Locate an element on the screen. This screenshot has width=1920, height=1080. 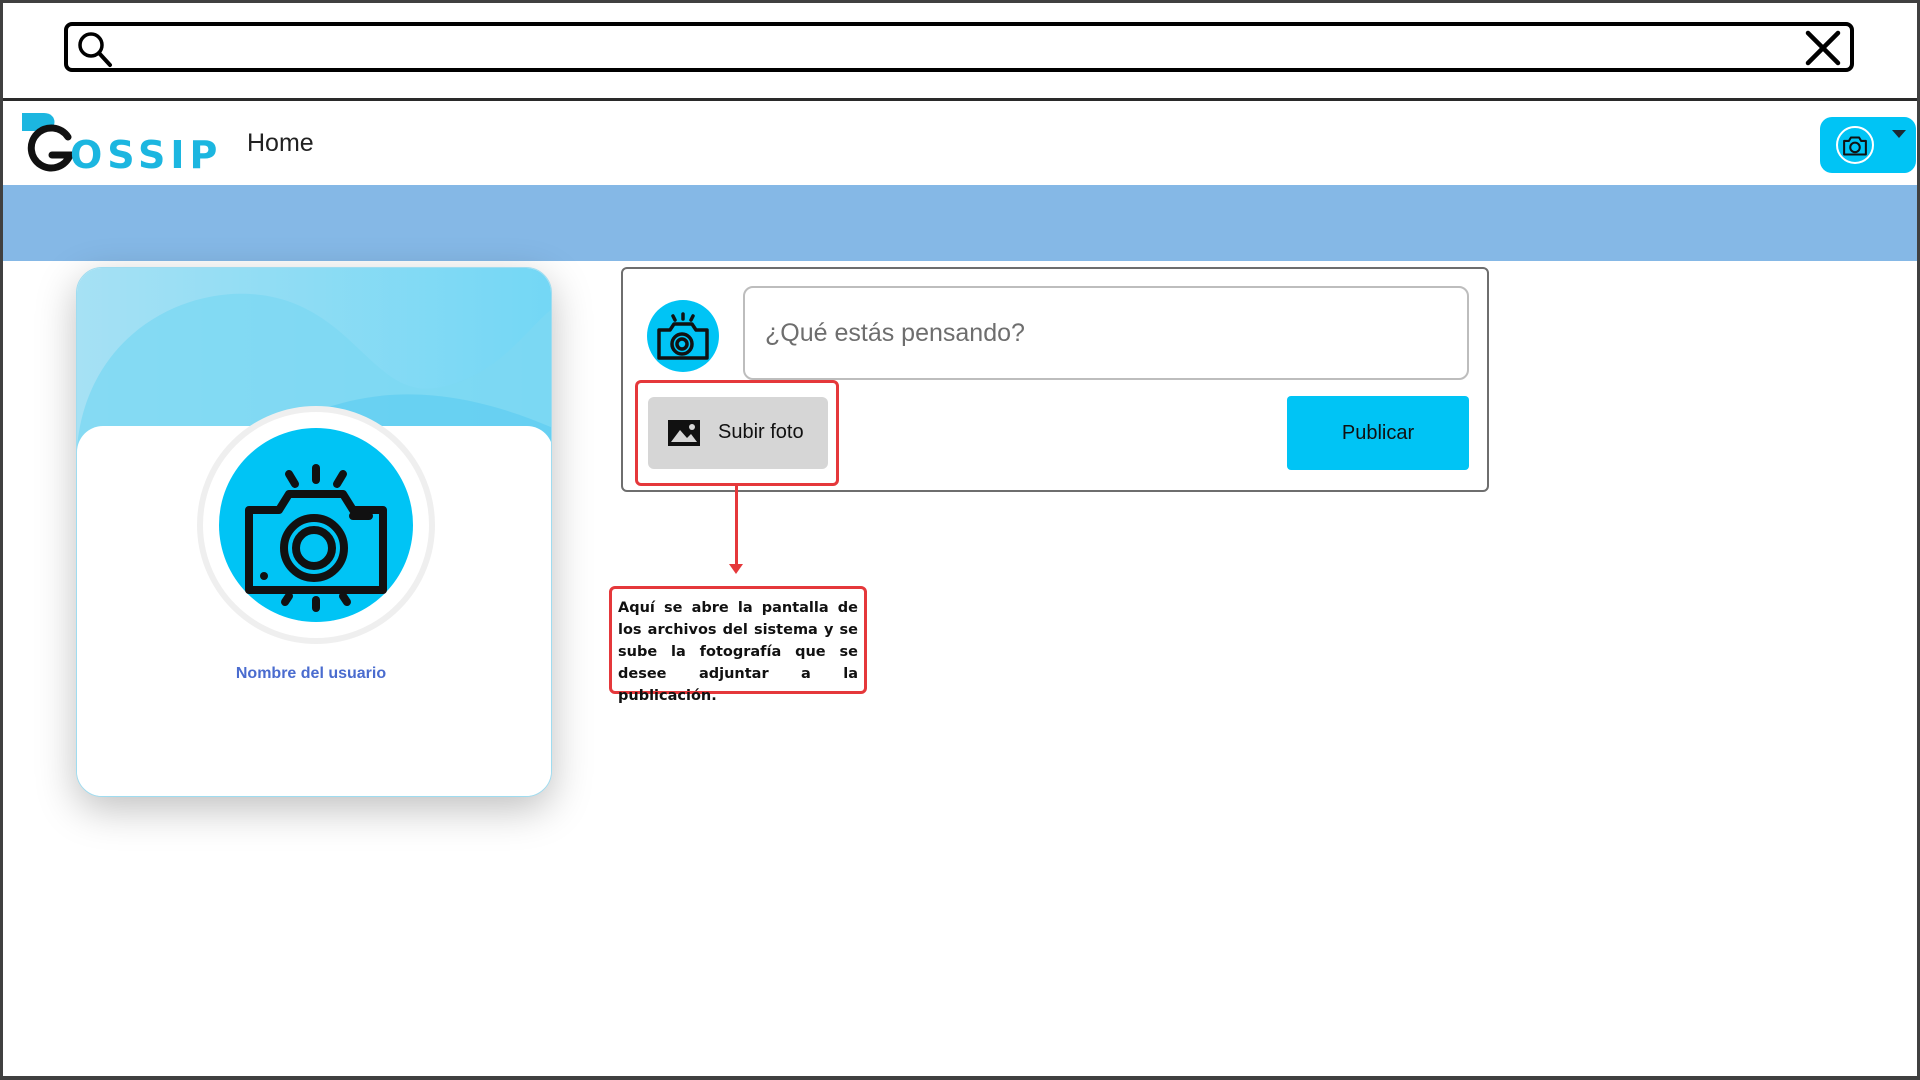
user-avatar-small is located at coordinates (1855, 145).